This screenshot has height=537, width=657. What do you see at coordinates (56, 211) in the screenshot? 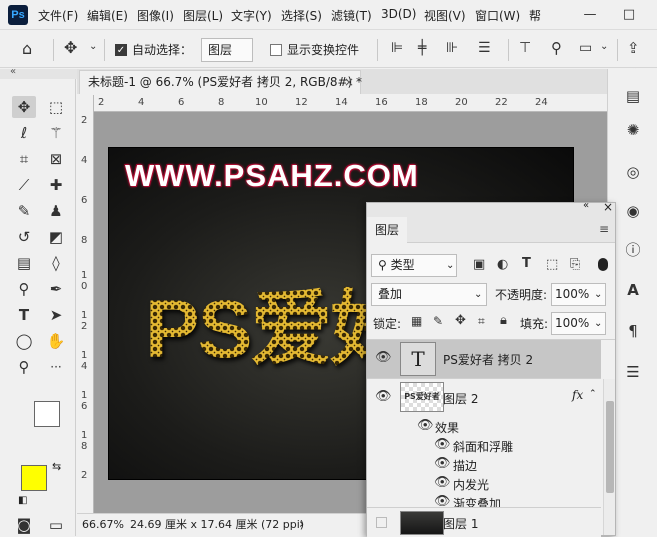
I see `stamp-tool-icon: ♟` at bounding box center [56, 211].